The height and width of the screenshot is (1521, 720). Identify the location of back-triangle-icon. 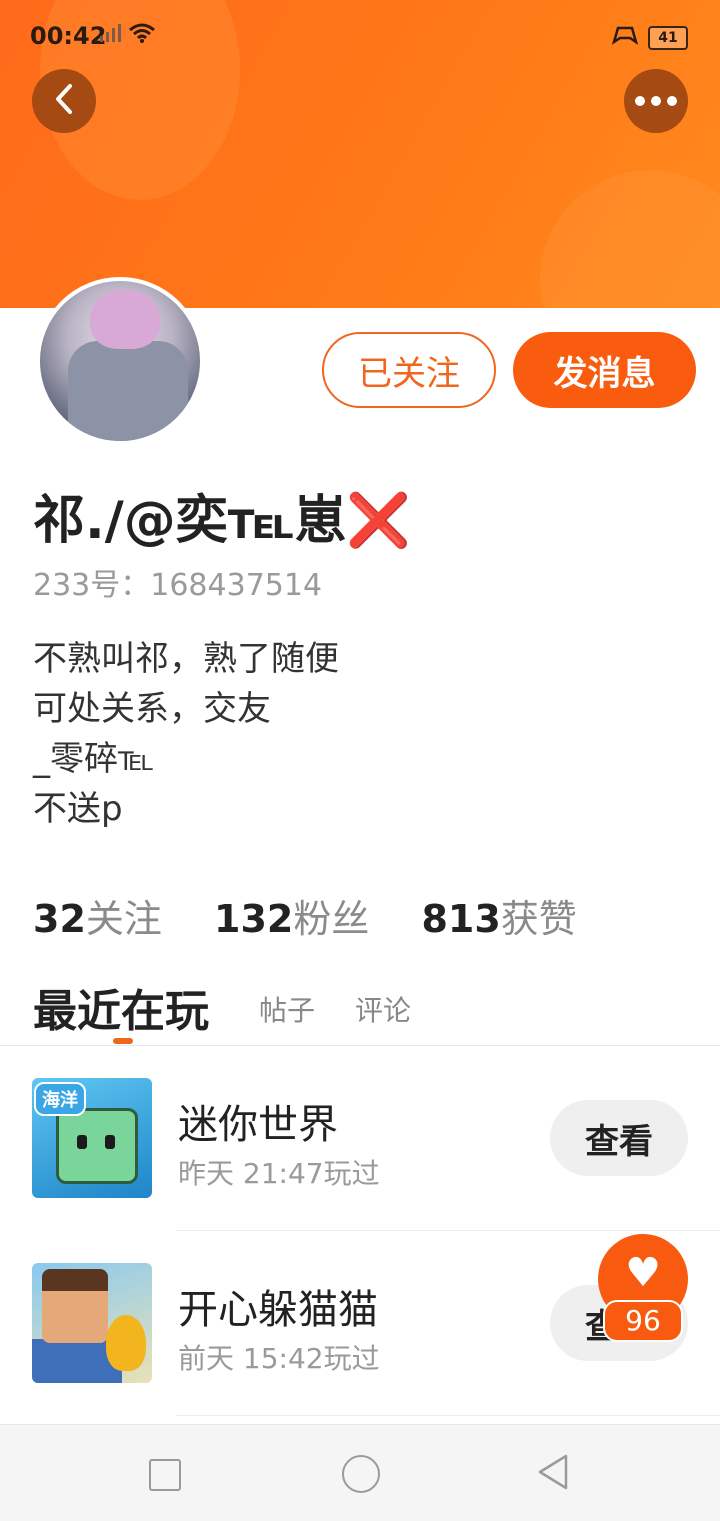
(553, 1474).